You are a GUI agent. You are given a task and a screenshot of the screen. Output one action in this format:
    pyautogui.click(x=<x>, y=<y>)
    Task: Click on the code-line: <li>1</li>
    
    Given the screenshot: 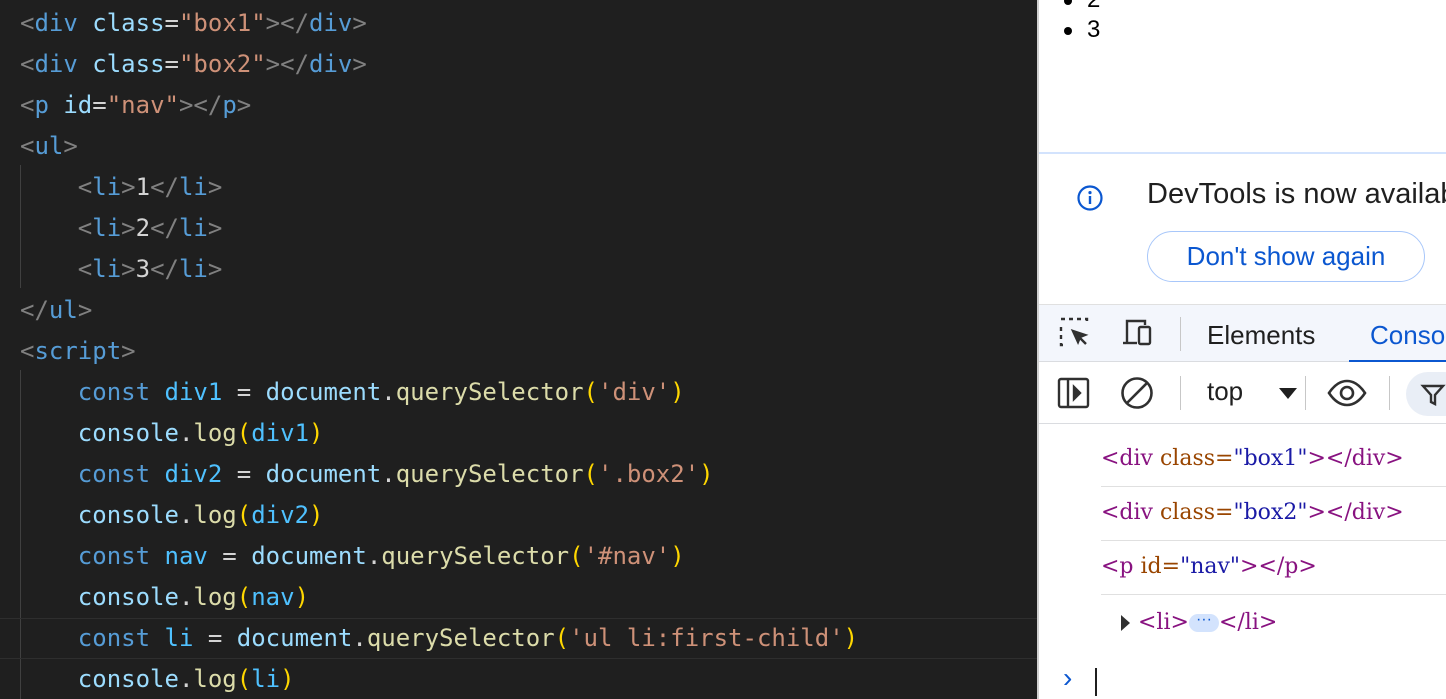 What is the action you would take?
    pyautogui.click(x=518, y=187)
    